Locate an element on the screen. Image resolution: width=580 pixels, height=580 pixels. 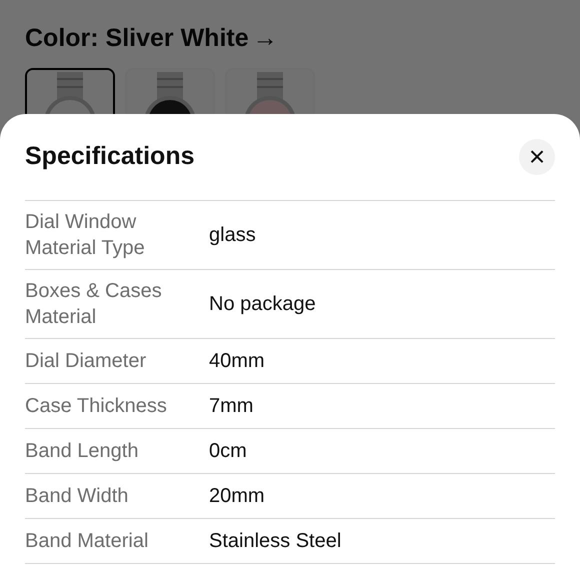
spec-value: No package is located at coordinates (262, 304).